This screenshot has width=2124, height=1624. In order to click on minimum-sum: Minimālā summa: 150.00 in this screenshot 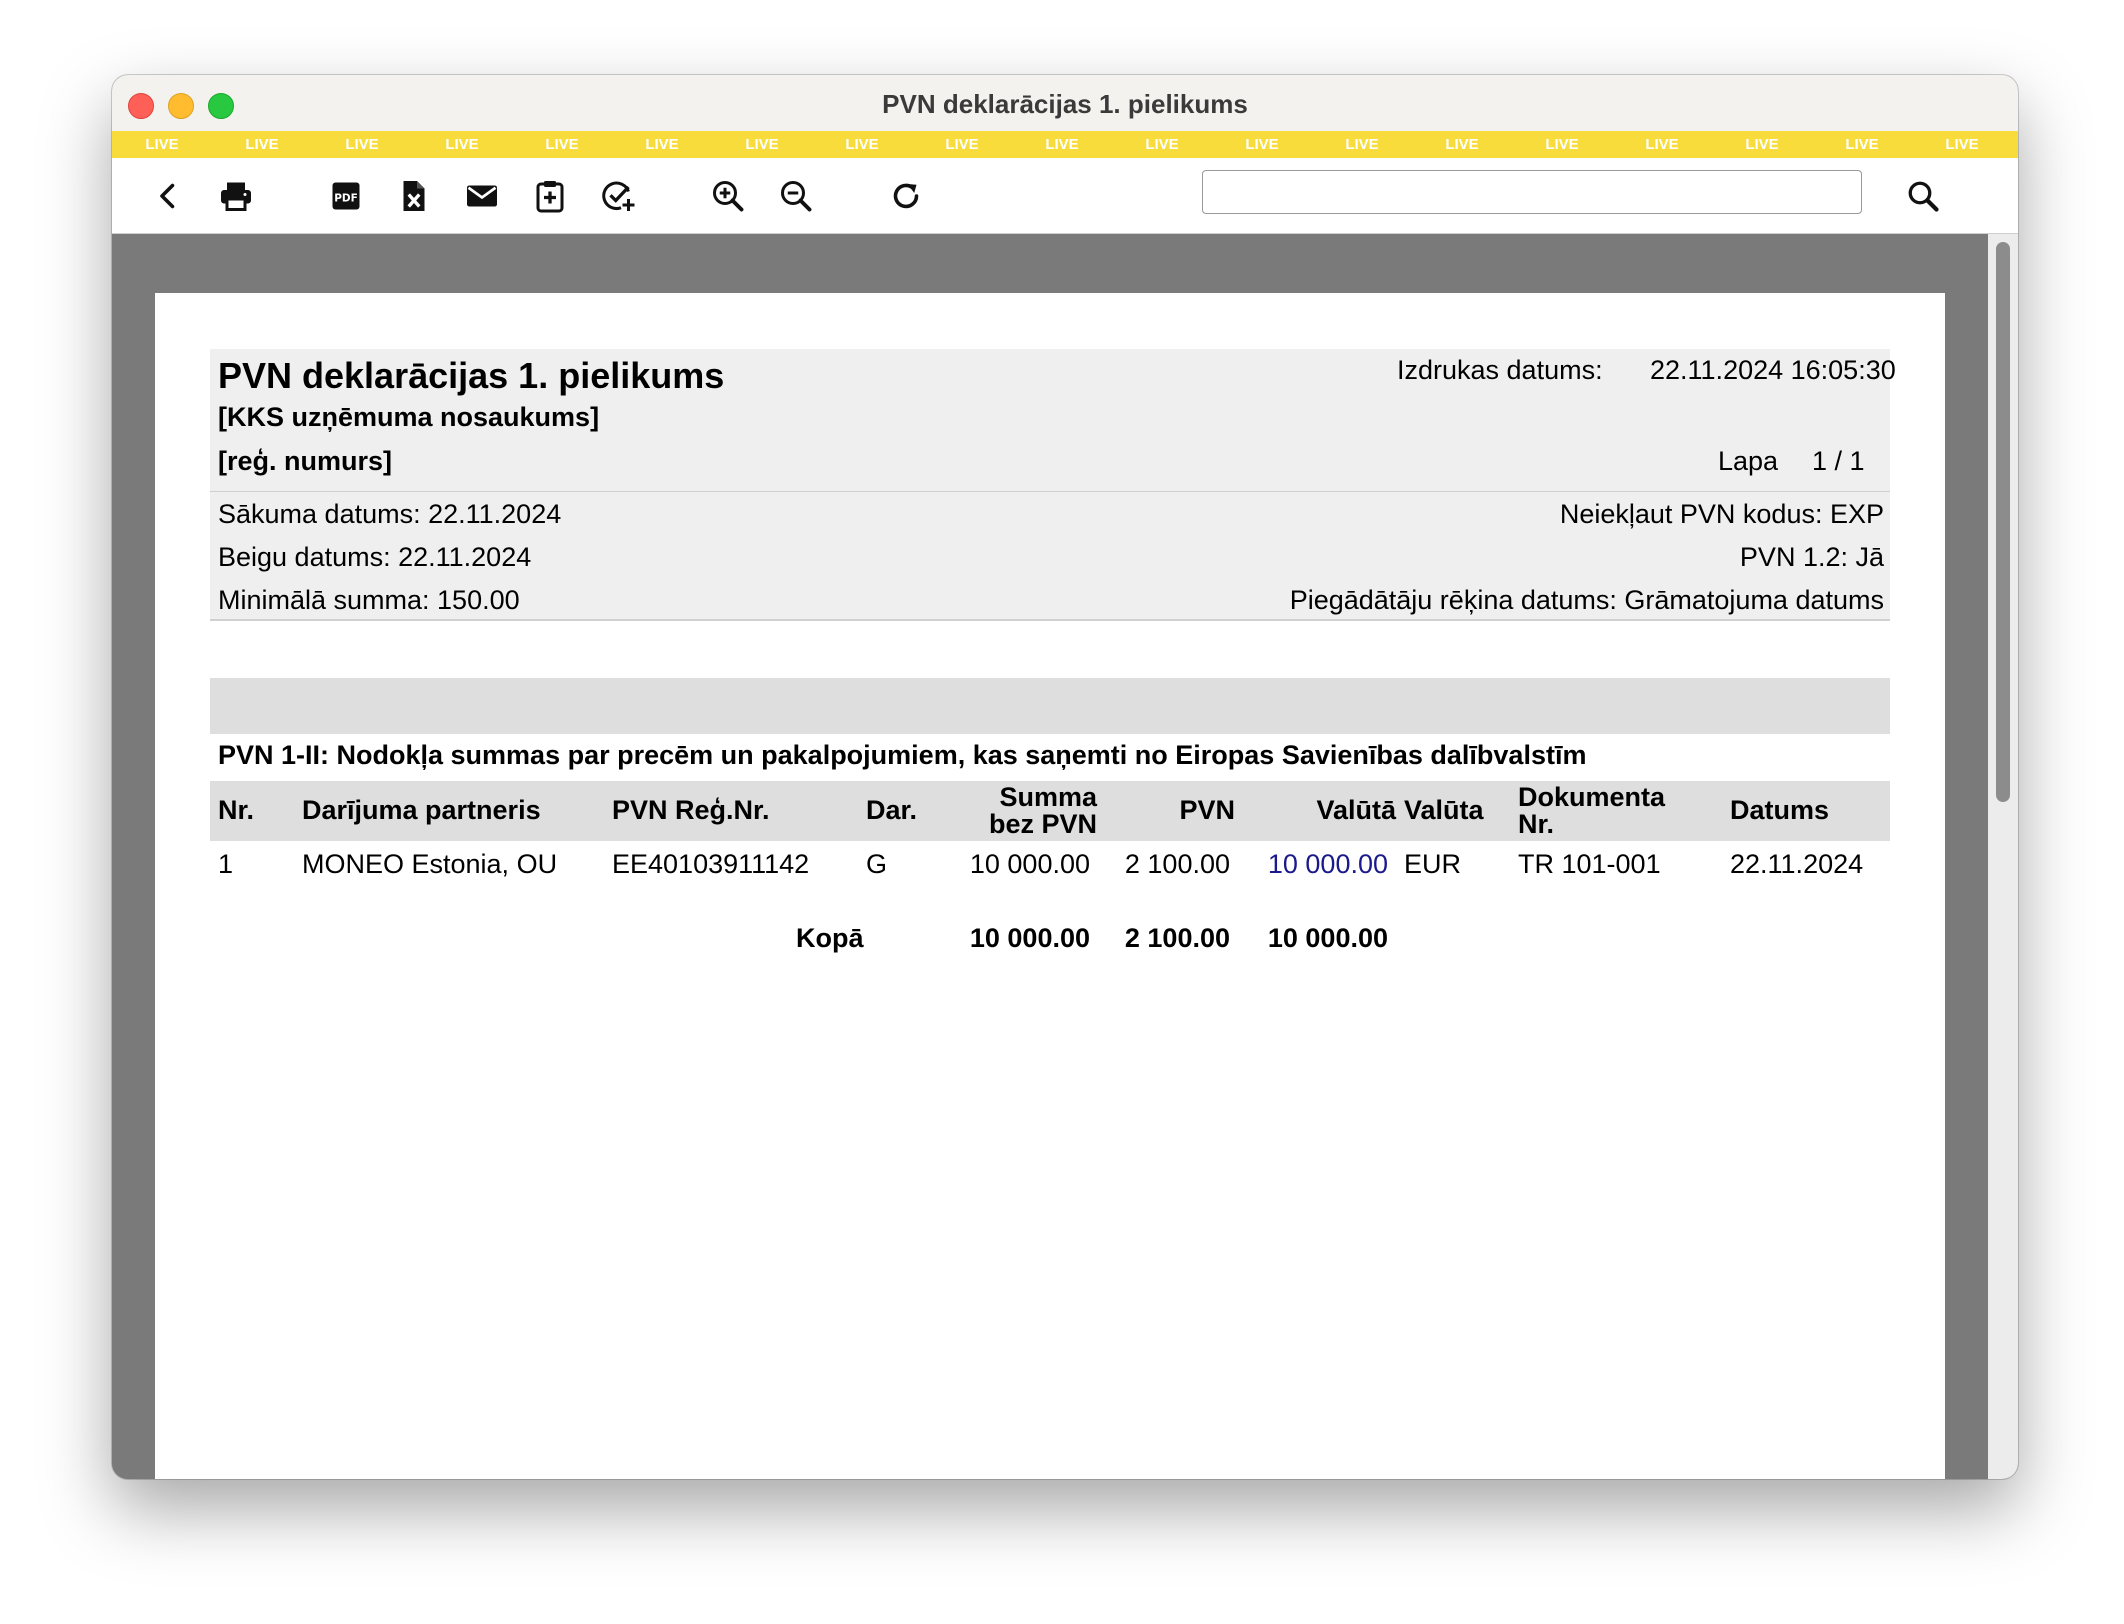, I will do `click(369, 600)`.